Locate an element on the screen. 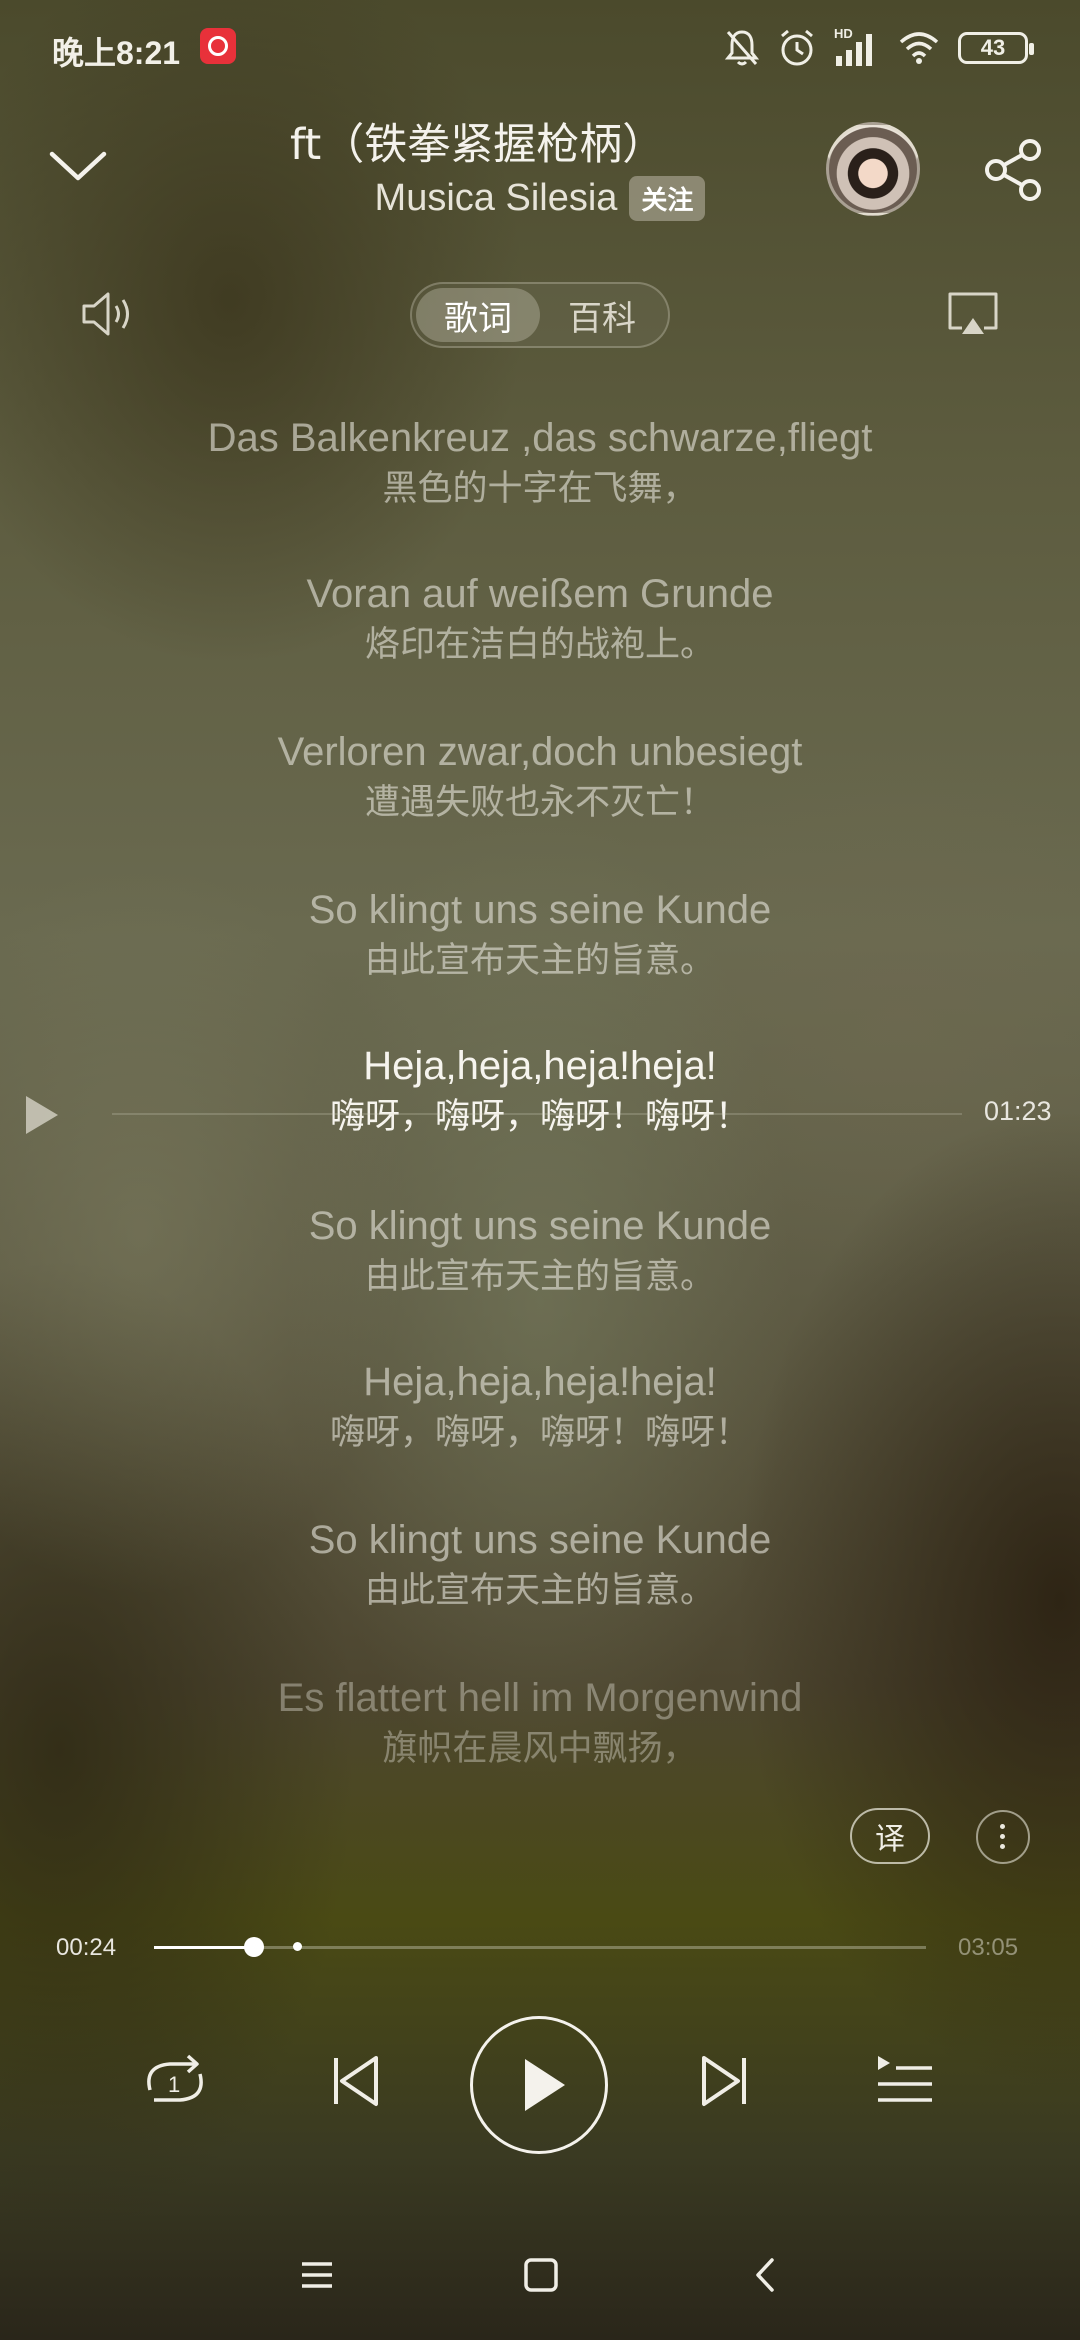 This screenshot has width=1080, height=2340. app-badge-icon is located at coordinates (218, 46).